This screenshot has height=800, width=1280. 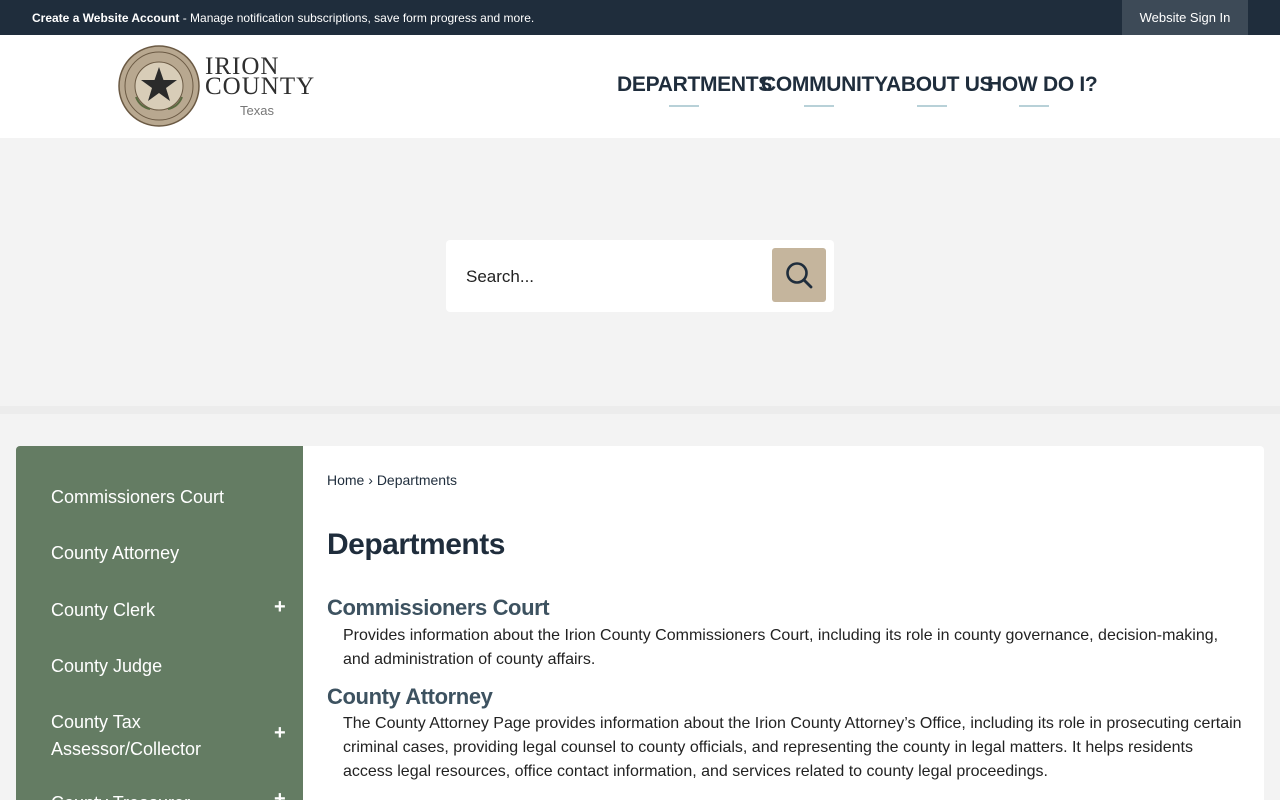 What do you see at coordinates (280, 733) in the screenshot?
I see `expand-county-tax-assessor-icon: +` at bounding box center [280, 733].